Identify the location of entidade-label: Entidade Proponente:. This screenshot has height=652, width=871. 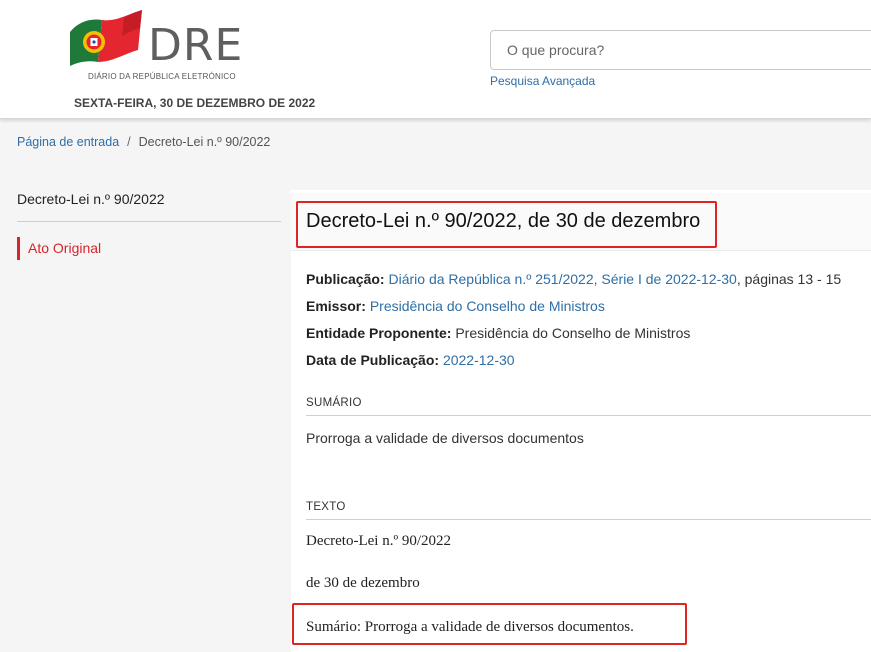
(379, 333).